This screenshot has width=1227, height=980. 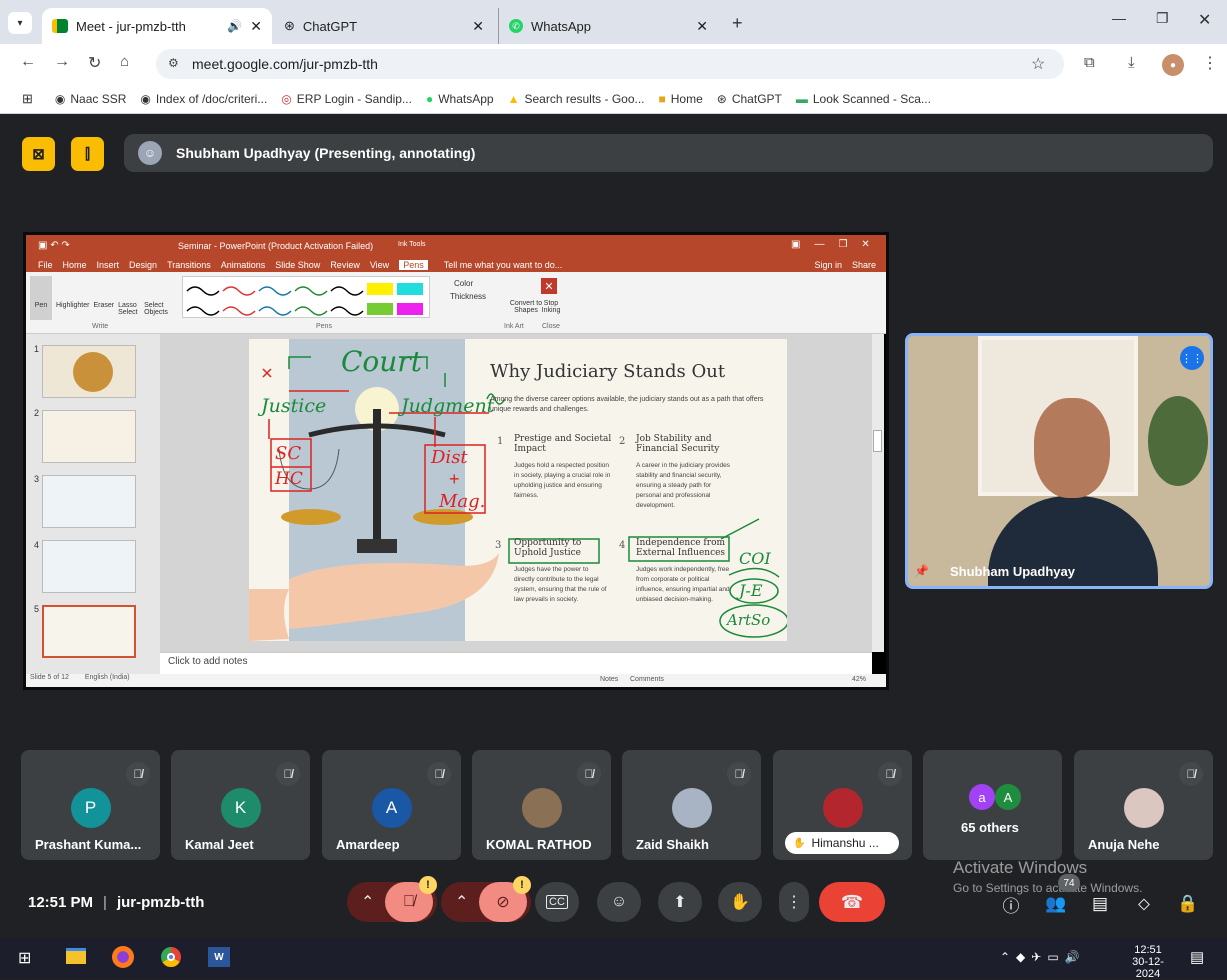 What do you see at coordinates (751, 590) in the screenshot?
I see `annotation-je: J-E` at bounding box center [751, 590].